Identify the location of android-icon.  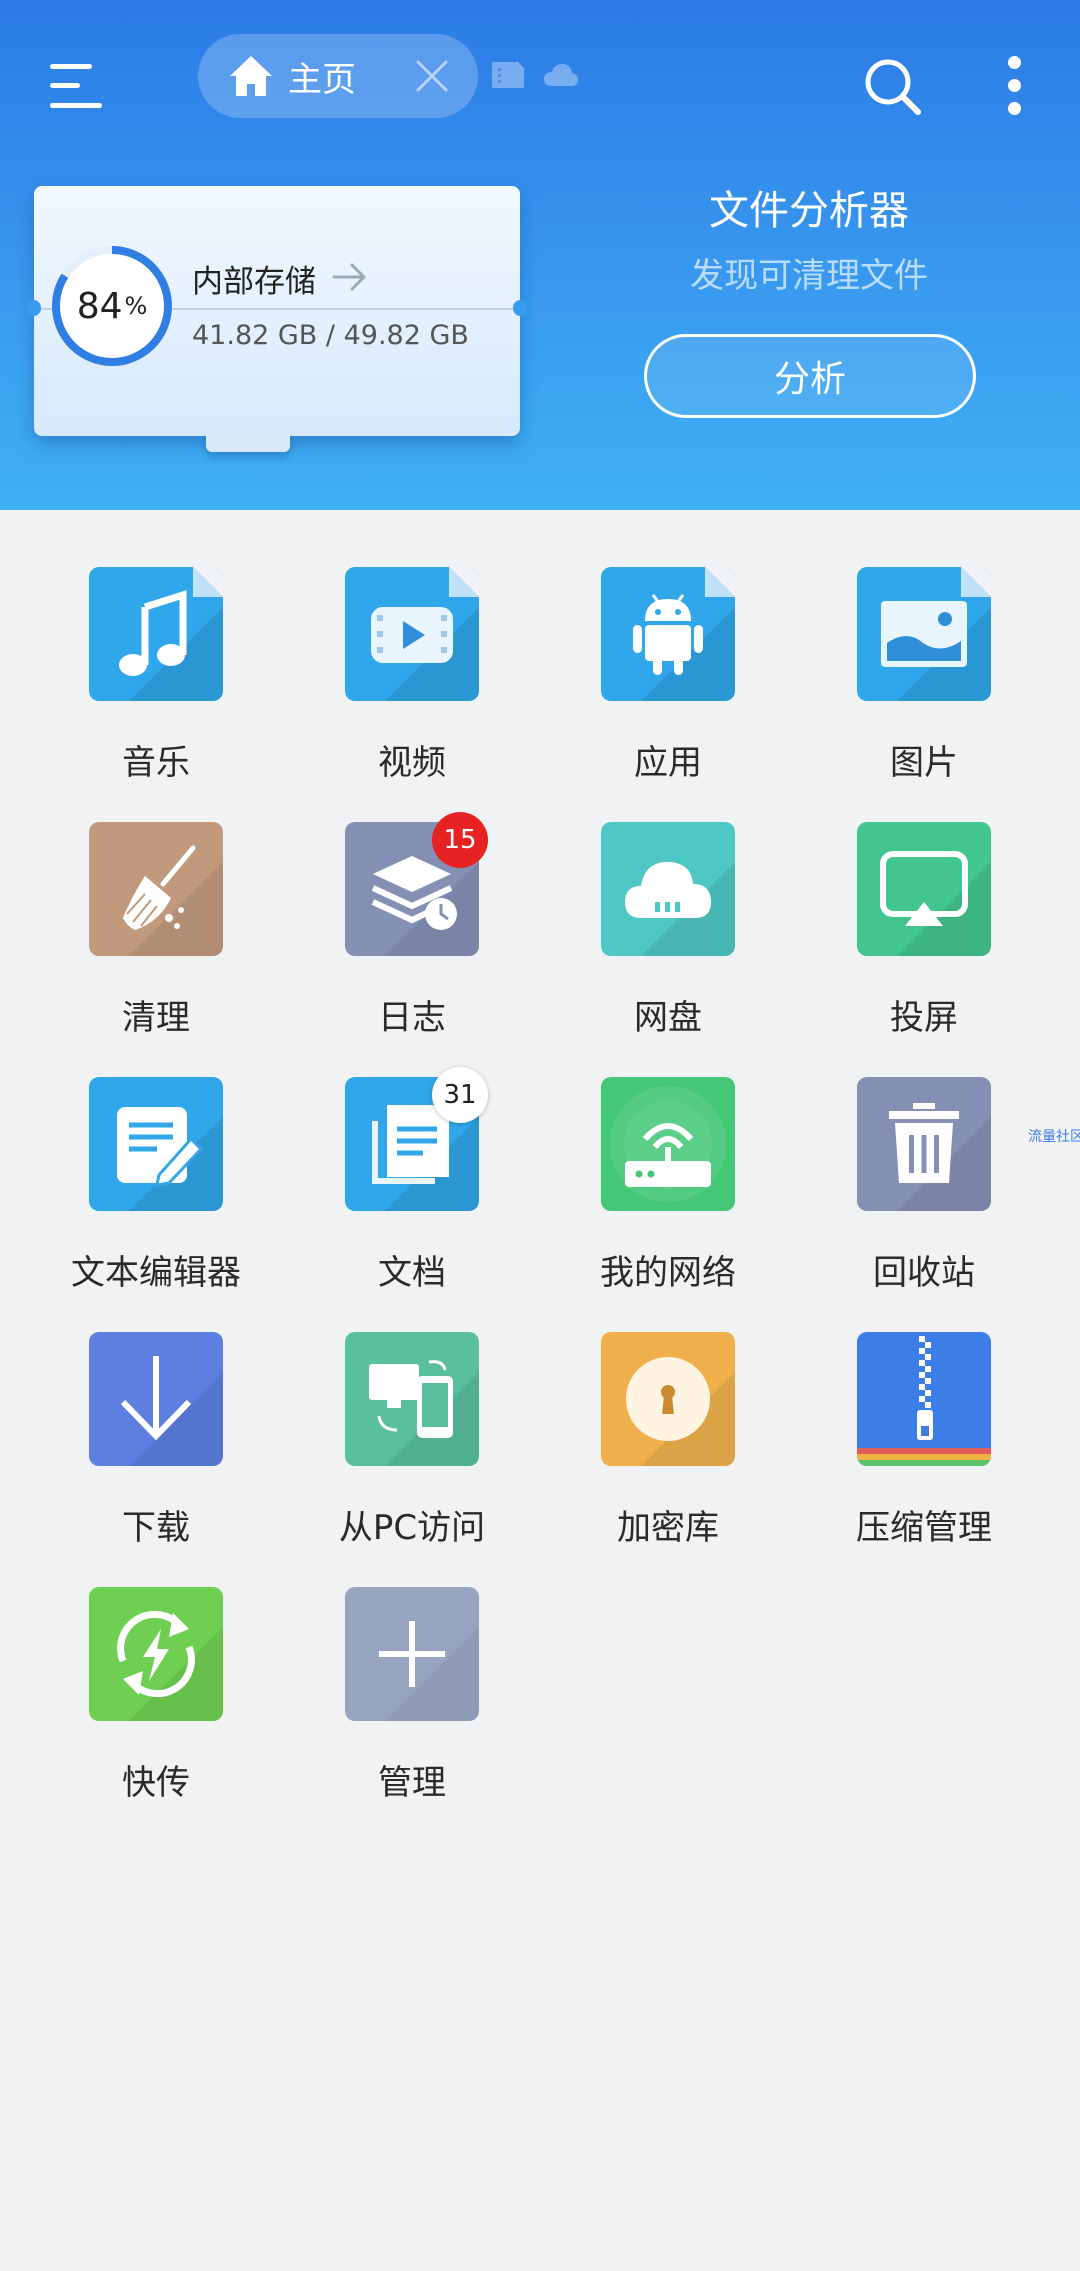
(668, 634).